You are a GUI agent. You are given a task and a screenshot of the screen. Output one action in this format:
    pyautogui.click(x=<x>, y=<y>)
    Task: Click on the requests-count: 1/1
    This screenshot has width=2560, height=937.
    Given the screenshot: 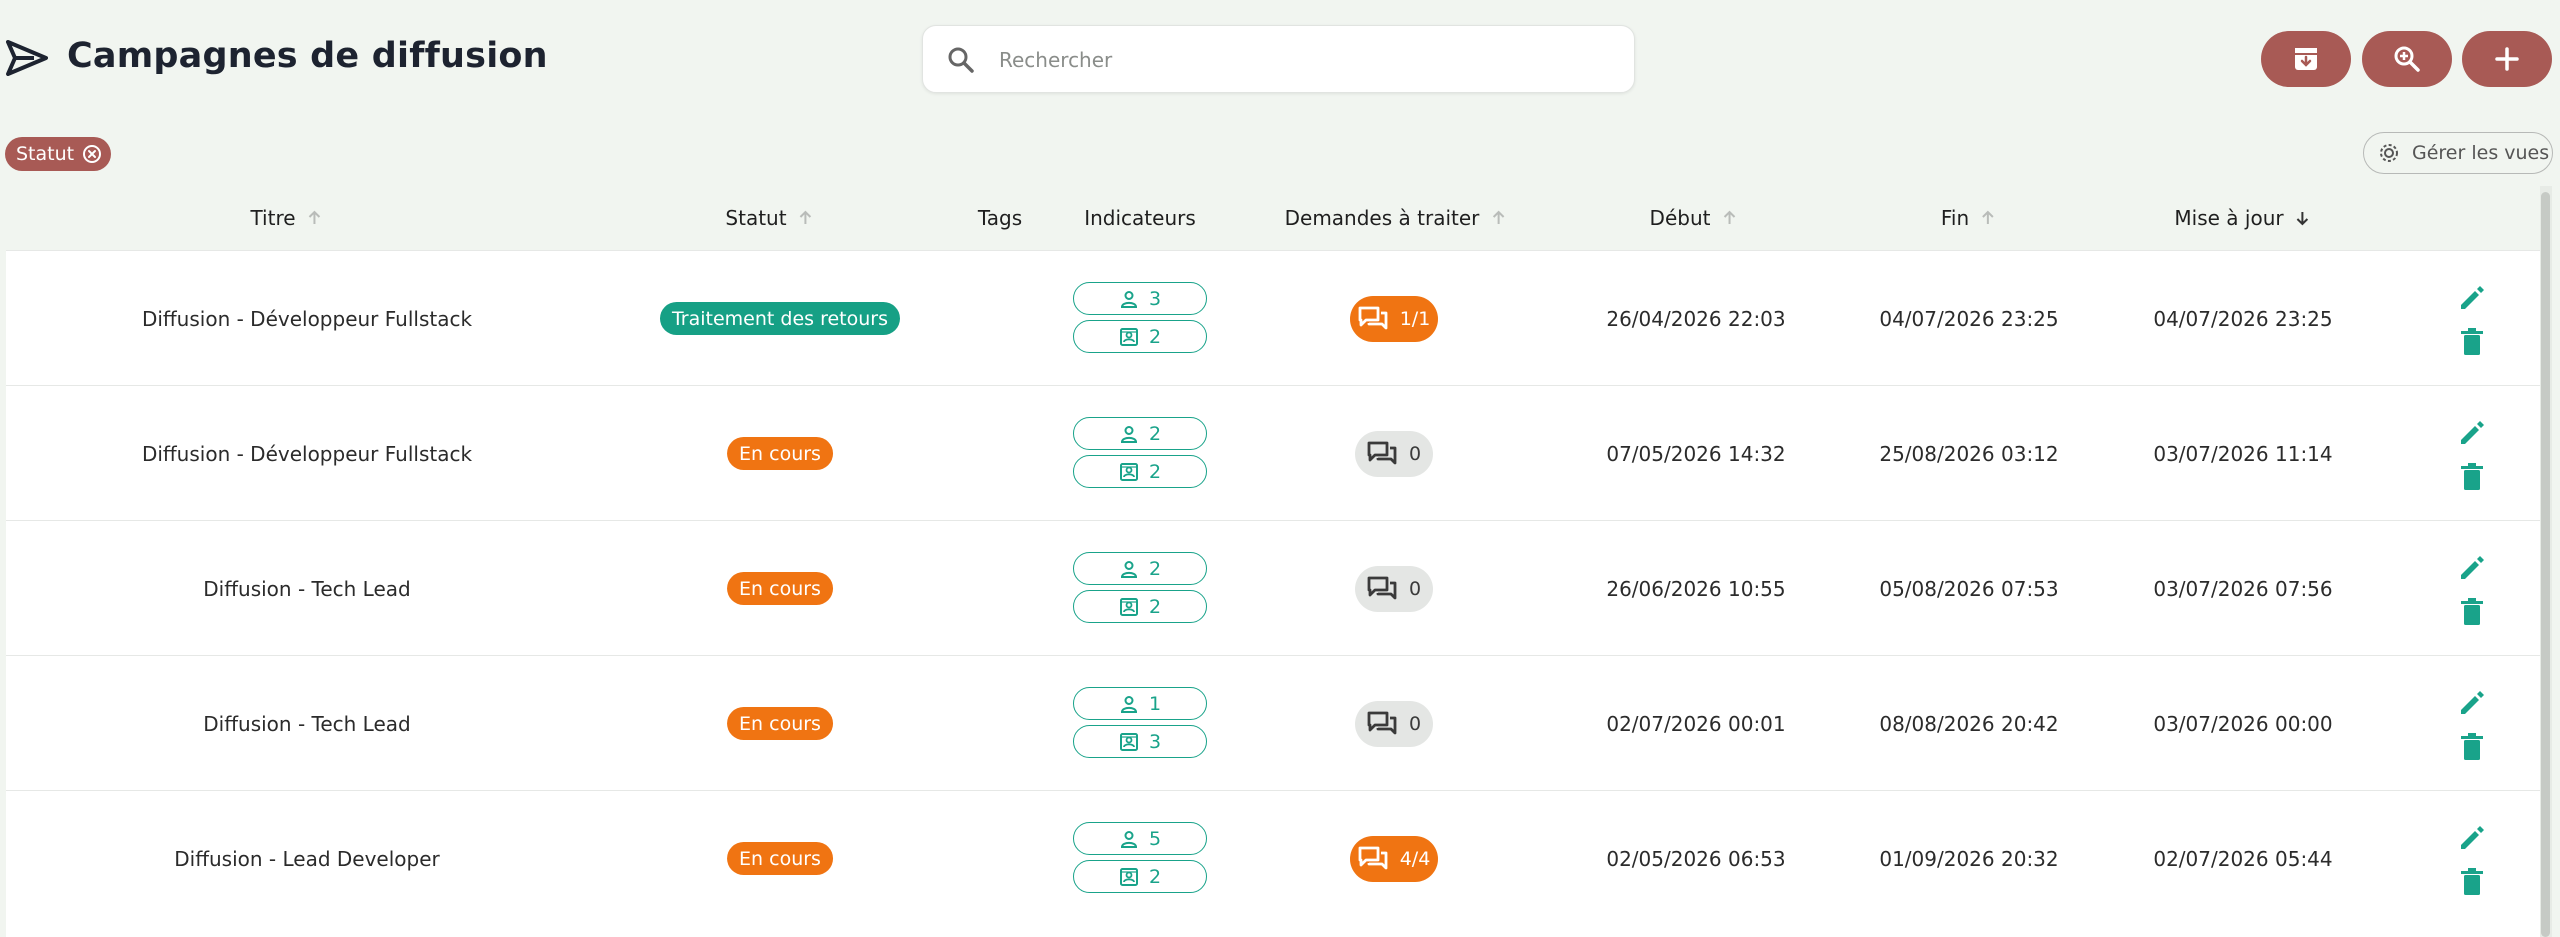 What is the action you would take?
    pyautogui.click(x=1415, y=318)
    